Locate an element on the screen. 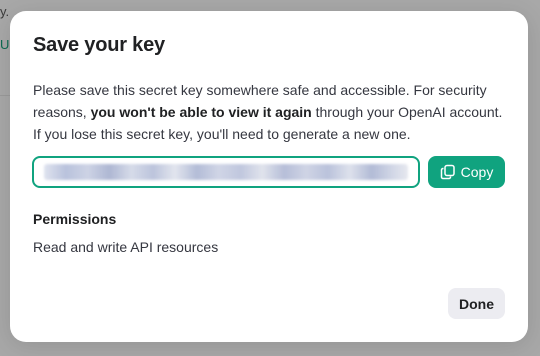  background-text: y. is located at coordinates (5, 11).